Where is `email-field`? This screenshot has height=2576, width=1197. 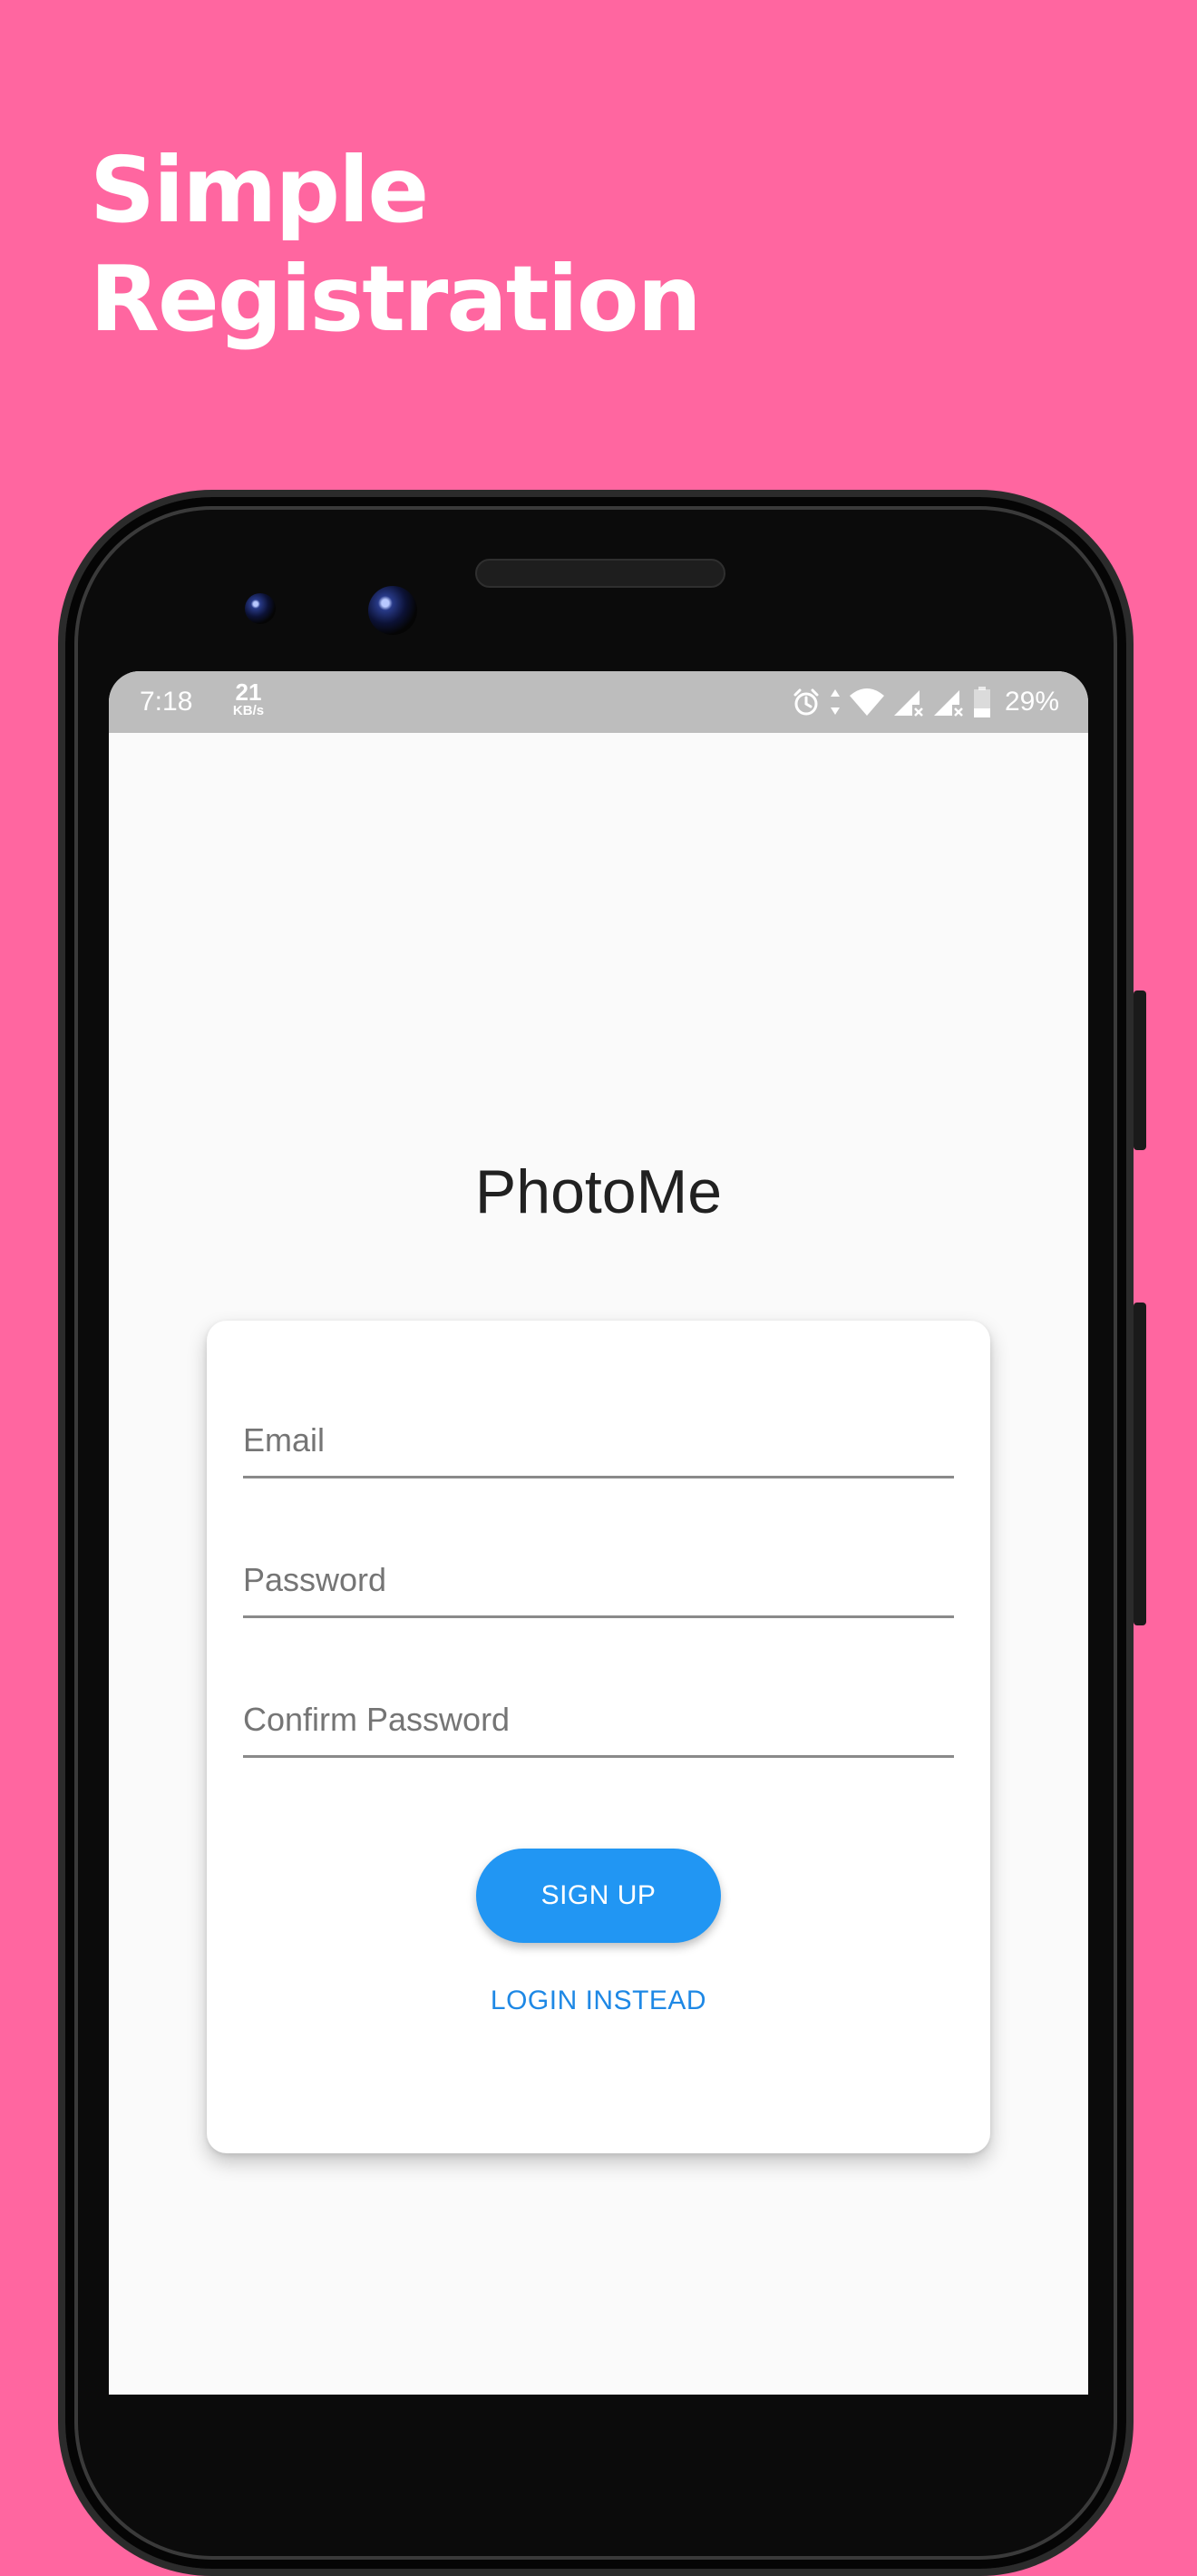
email-field is located at coordinates (598, 1442).